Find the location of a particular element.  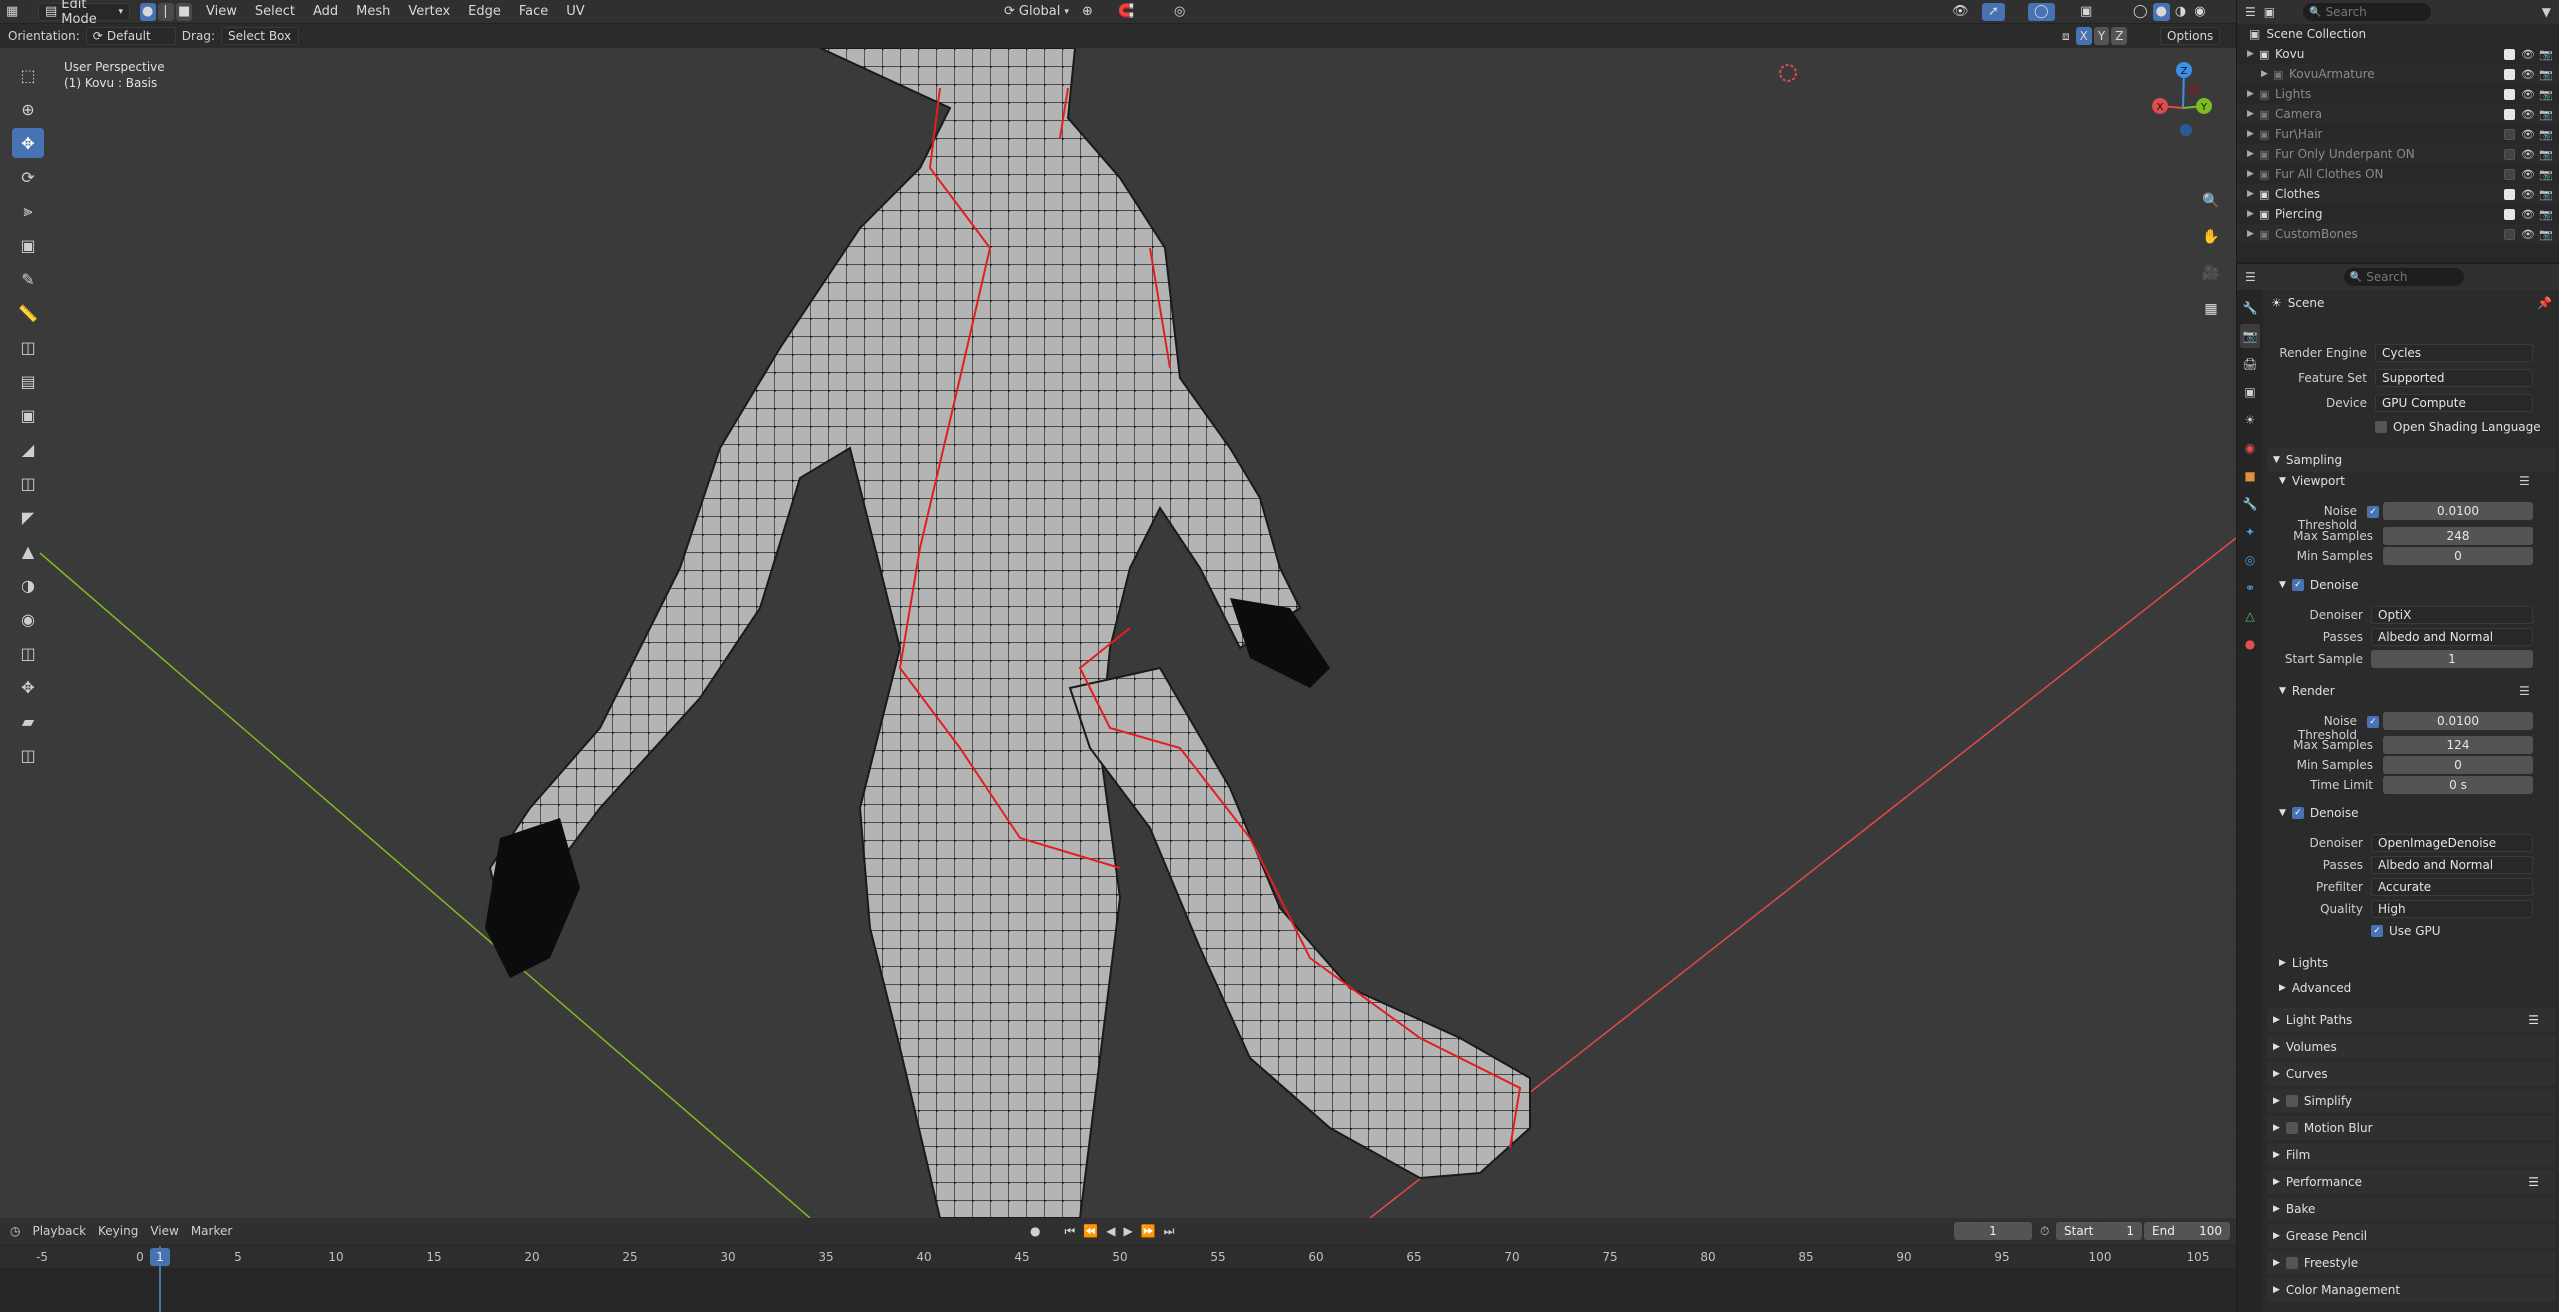

scale-tool-icon: ⫸ is located at coordinates (28, 211).